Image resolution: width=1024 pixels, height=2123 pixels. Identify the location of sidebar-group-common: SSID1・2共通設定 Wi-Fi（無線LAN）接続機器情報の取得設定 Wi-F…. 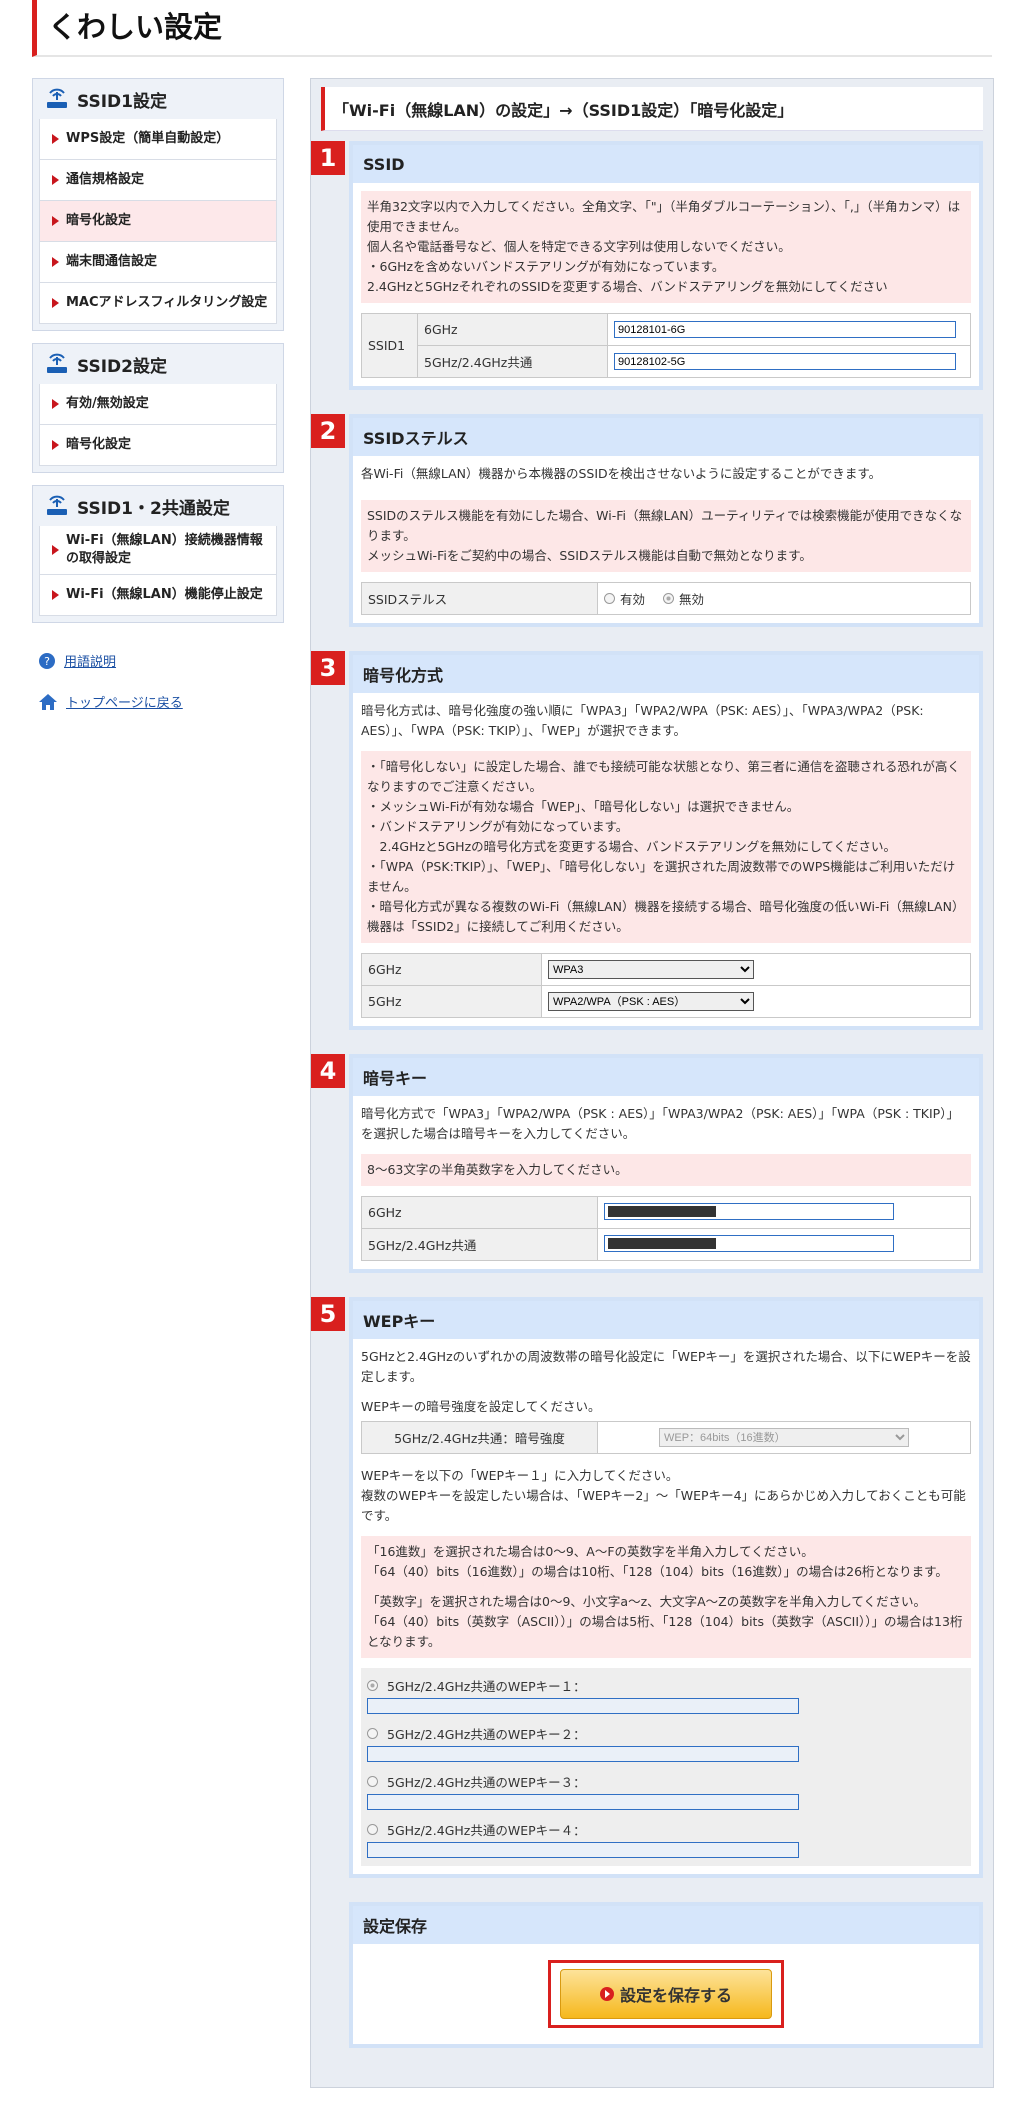
(158, 554).